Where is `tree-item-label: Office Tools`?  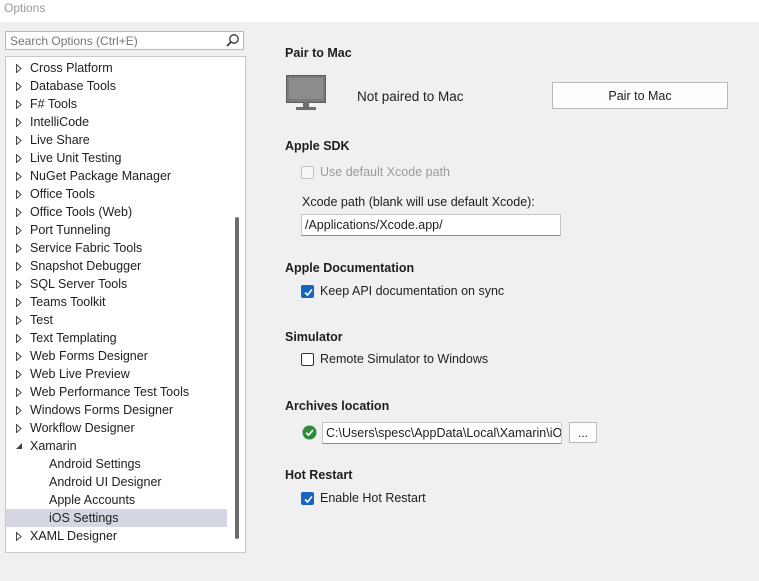 tree-item-label: Office Tools is located at coordinates (62, 194).